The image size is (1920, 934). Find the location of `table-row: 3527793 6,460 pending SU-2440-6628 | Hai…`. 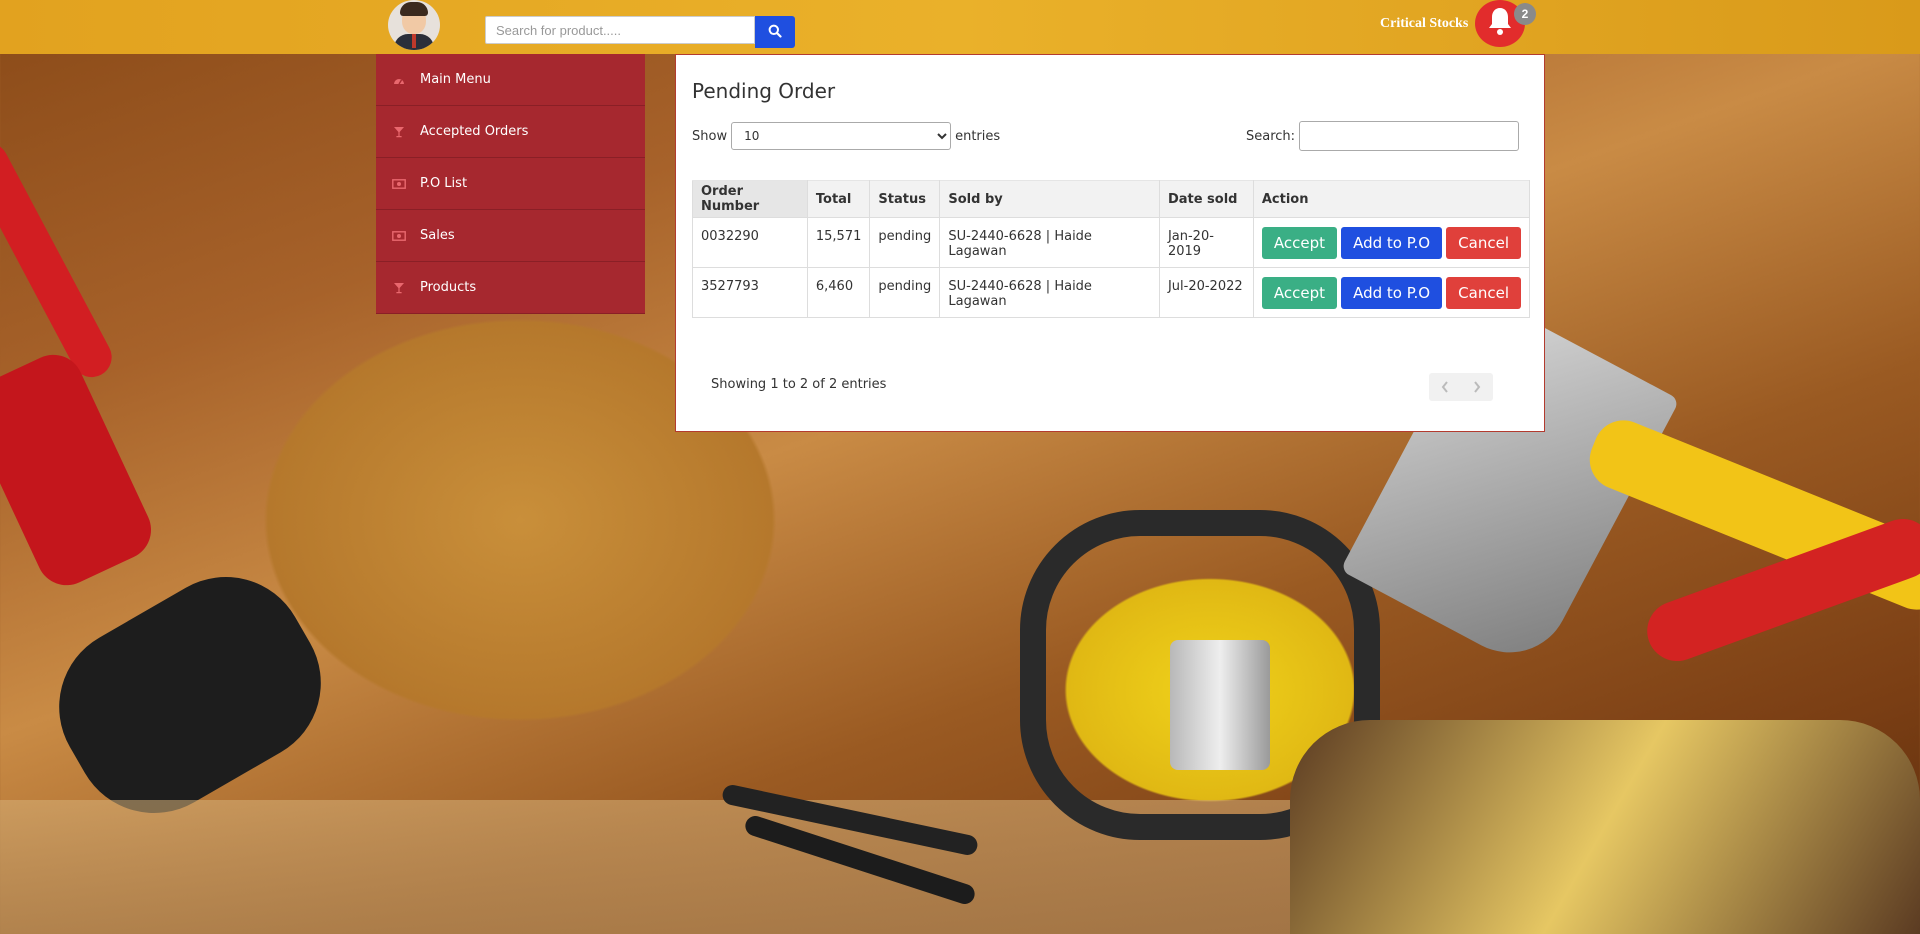

table-row: 3527793 6,460 pending SU-2440-6628 | Hai… is located at coordinates (1111, 292).